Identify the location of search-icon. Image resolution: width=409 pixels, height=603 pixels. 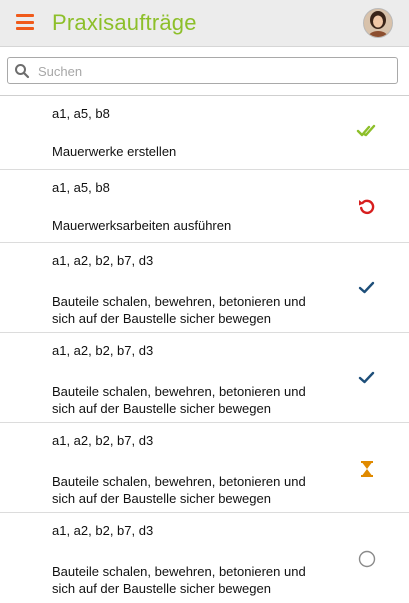
(22, 73).